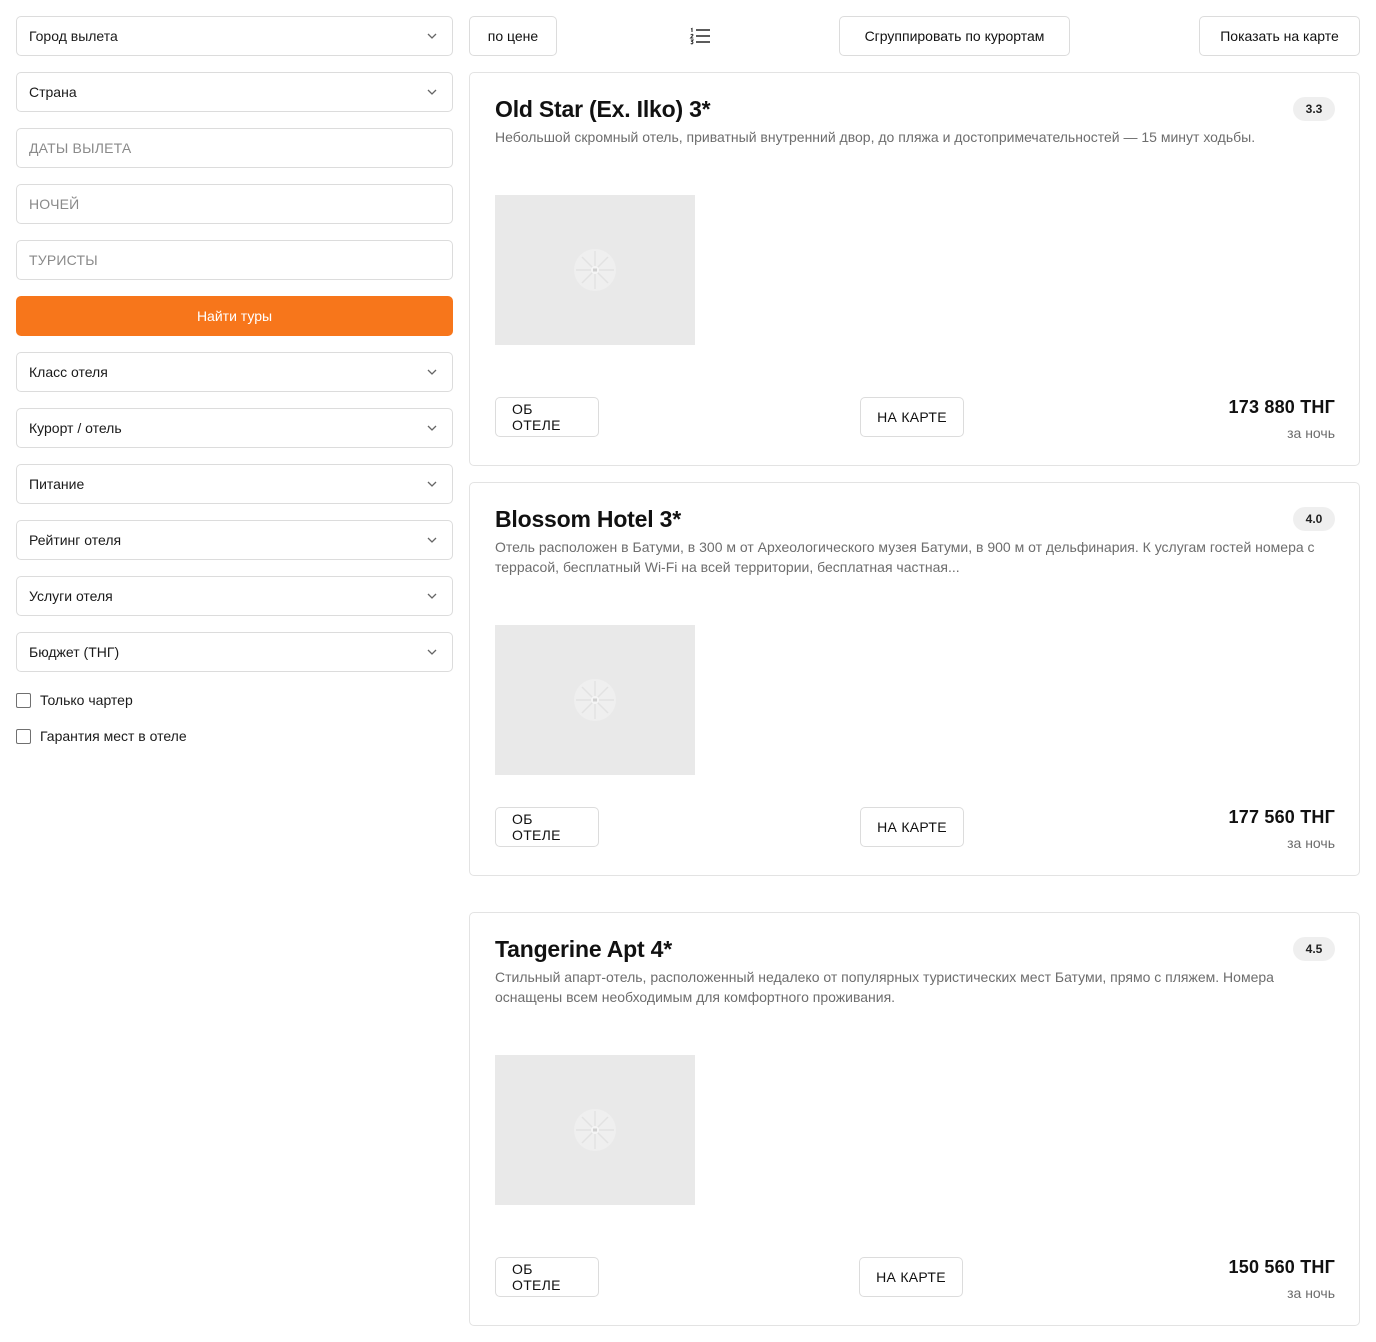  Describe the element at coordinates (80, 148) in the screenshot. I see `departure-dates-placeholder: ДАТЫ ВЫЛЕТА` at that location.